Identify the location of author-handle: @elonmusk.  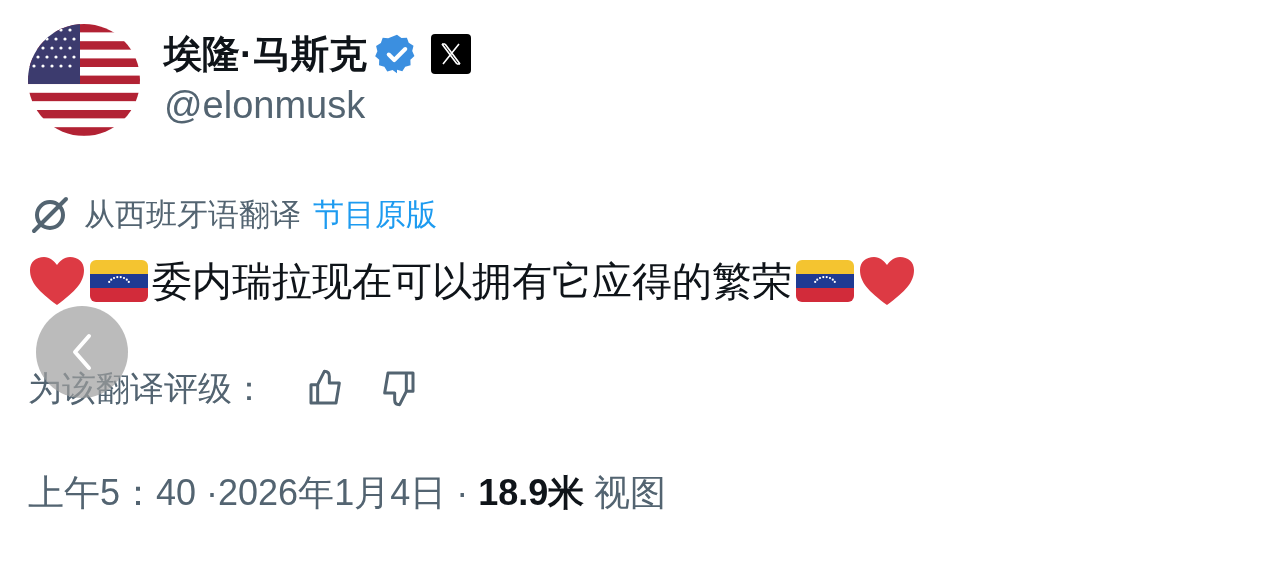
(317, 106).